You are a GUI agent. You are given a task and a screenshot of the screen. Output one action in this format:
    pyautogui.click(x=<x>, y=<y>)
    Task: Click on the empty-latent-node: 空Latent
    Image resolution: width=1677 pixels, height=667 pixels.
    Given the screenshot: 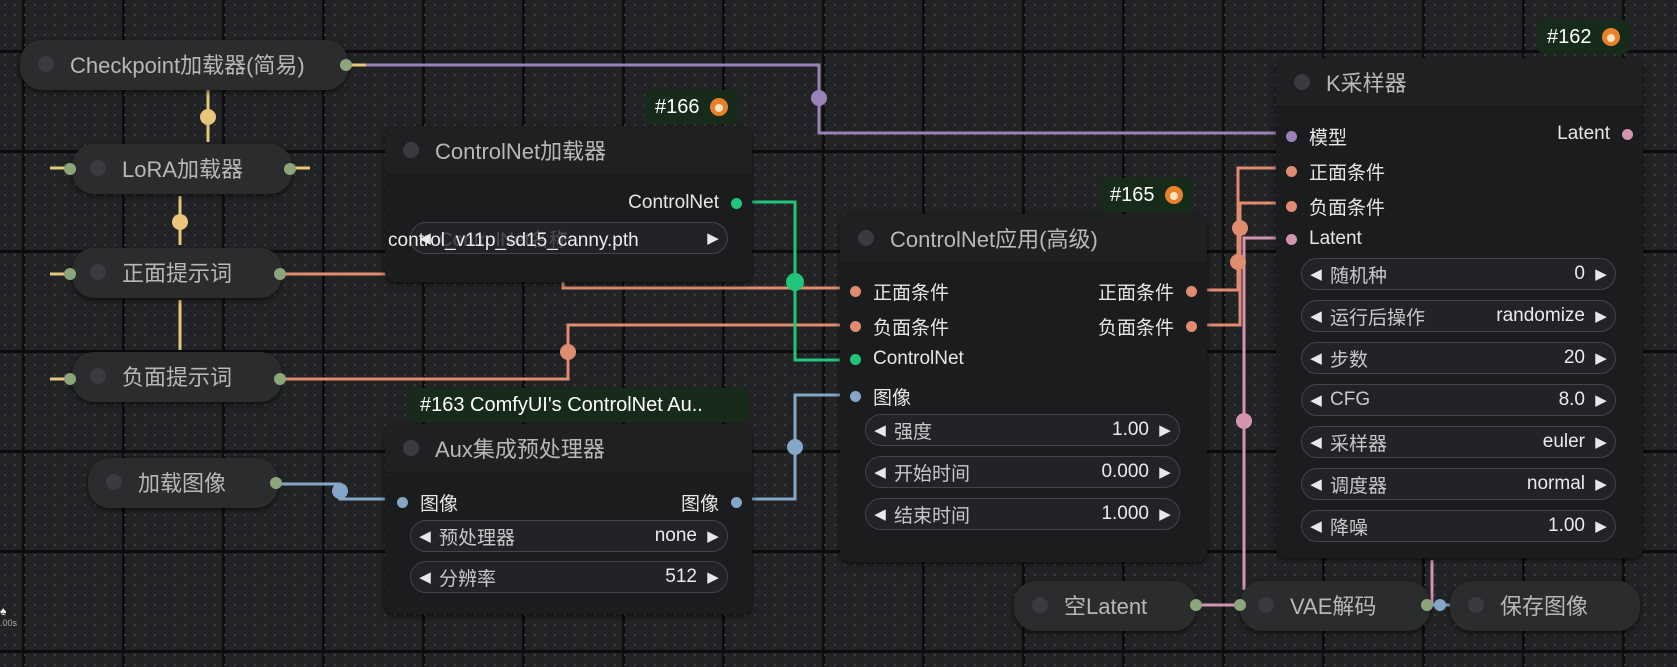 What is the action you would take?
    pyautogui.click(x=1105, y=606)
    